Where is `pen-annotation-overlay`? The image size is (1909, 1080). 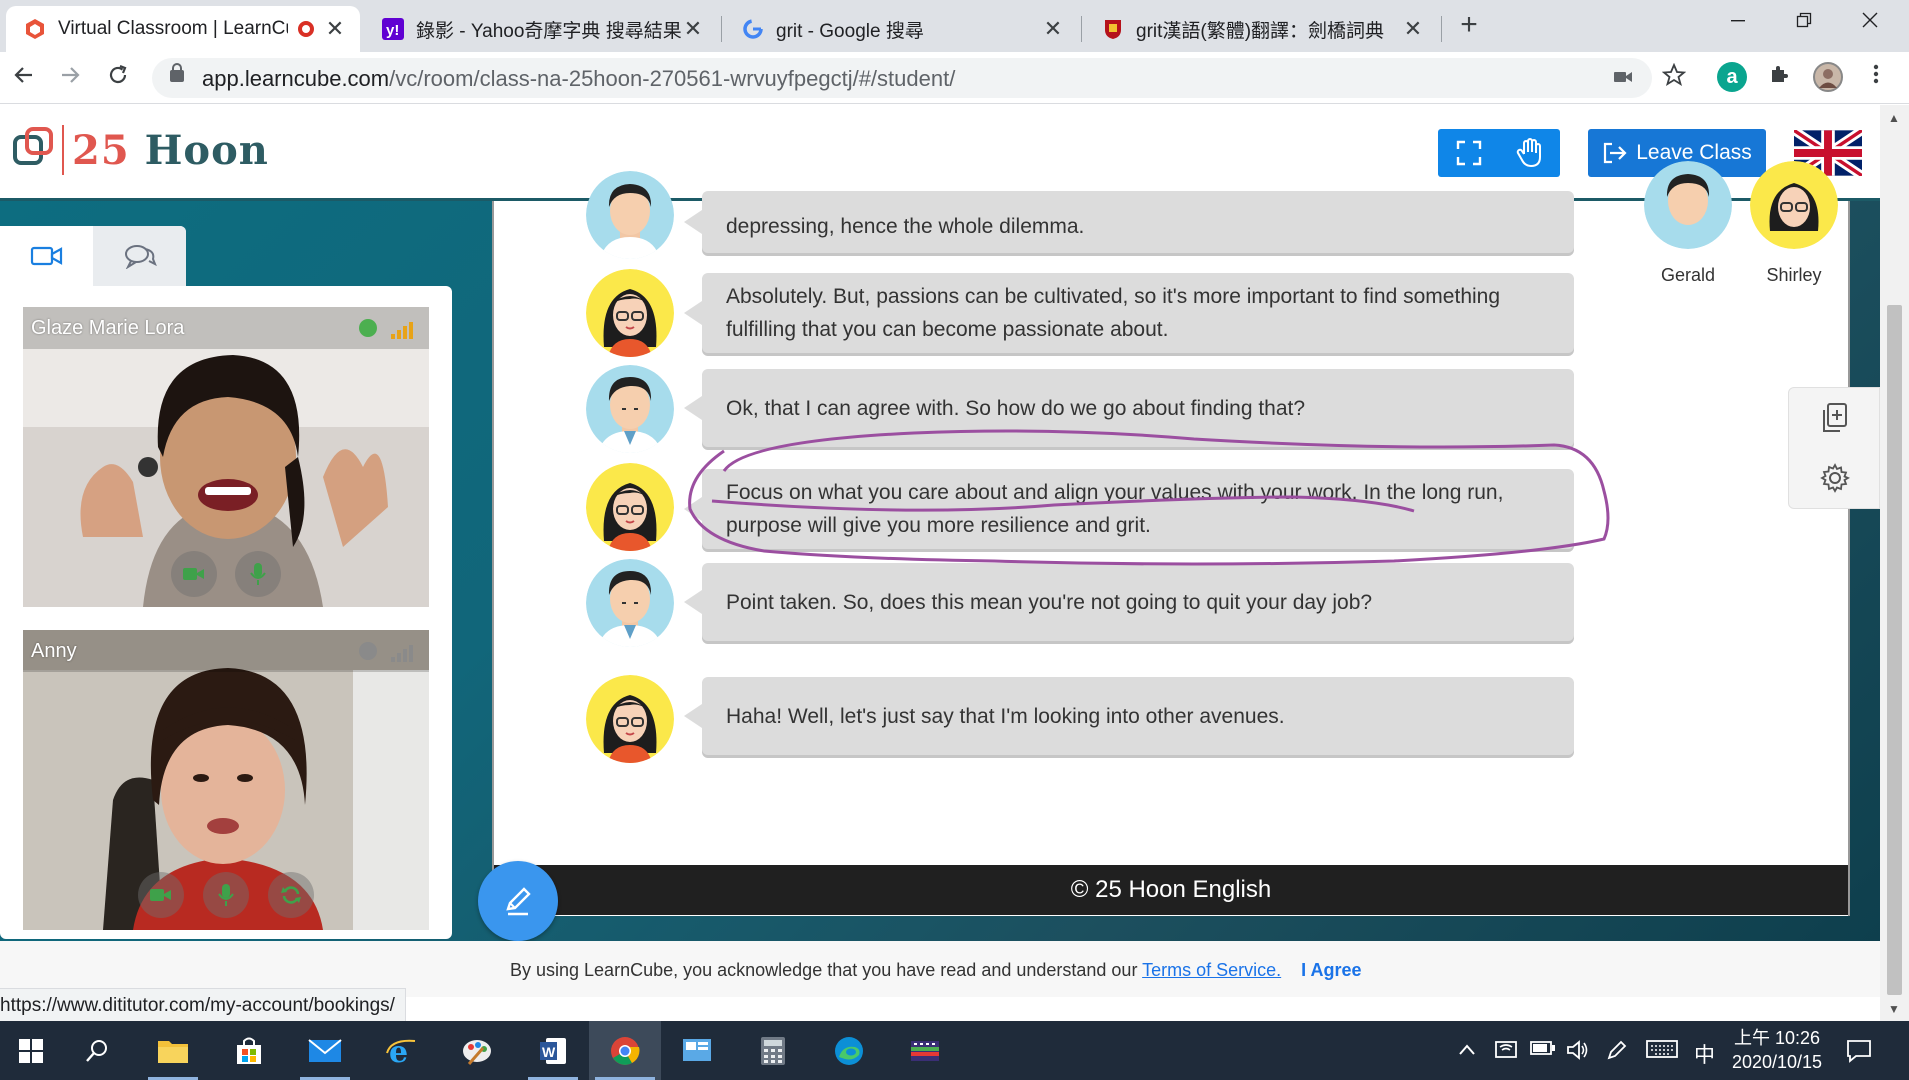 pen-annotation-overlay is located at coordinates (1149, 497).